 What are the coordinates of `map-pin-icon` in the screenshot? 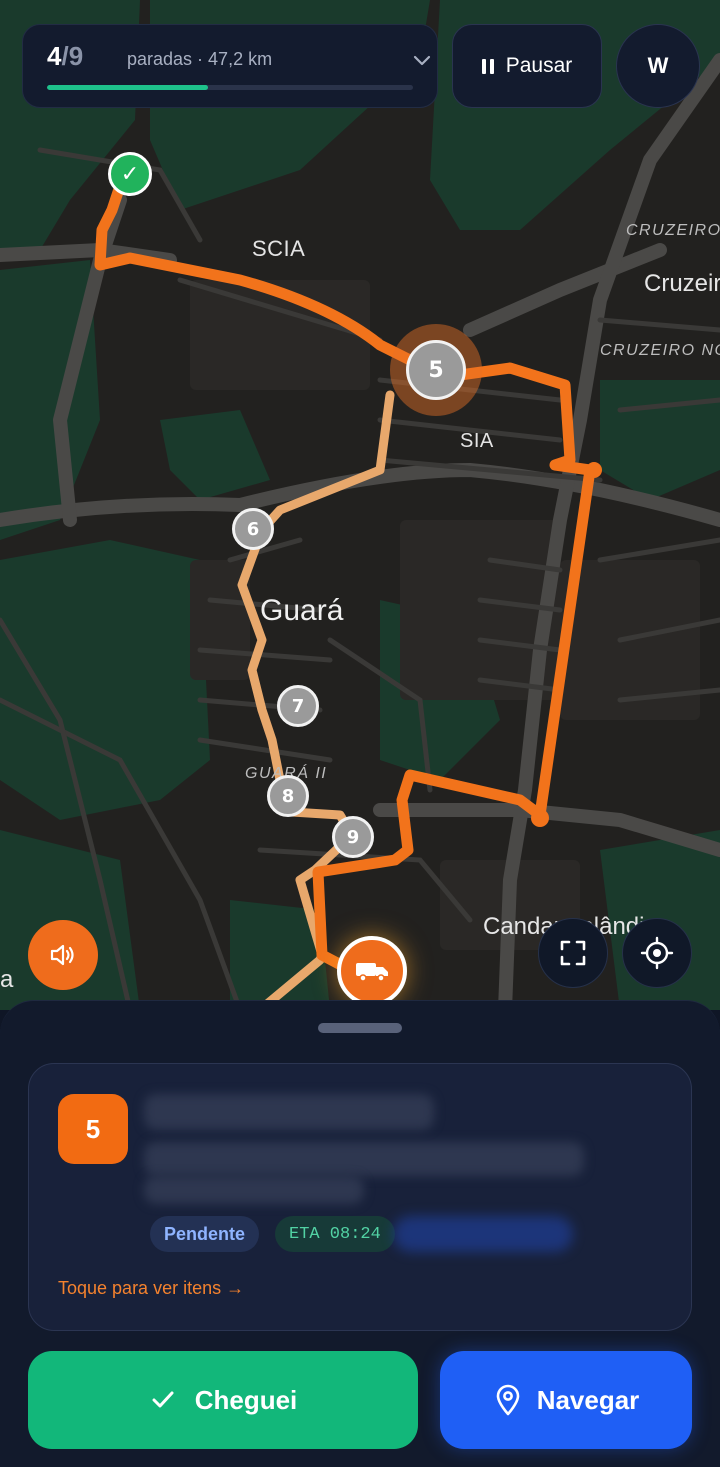 It's located at (507, 1400).